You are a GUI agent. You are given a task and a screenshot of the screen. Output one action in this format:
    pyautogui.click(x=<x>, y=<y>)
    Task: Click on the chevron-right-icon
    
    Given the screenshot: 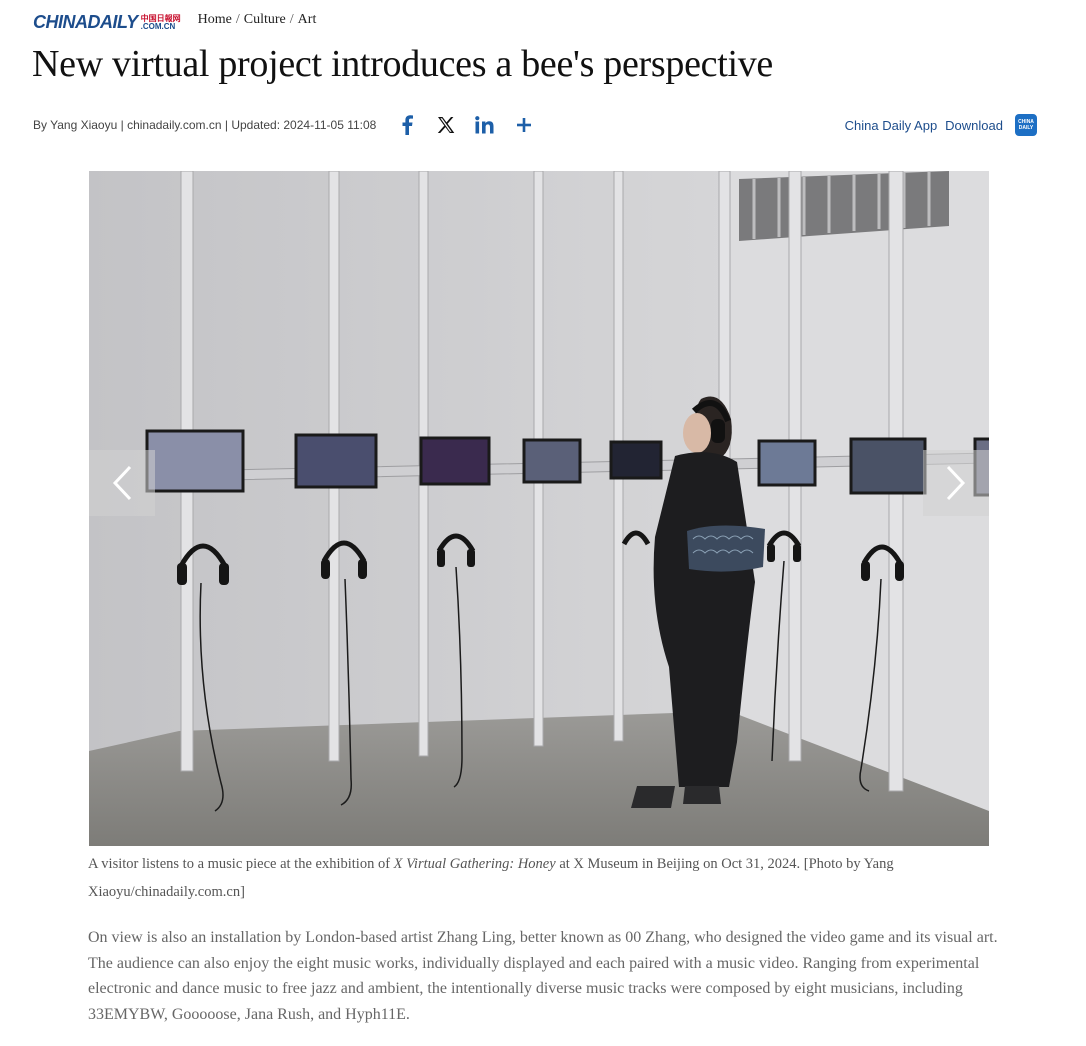 What is the action you would take?
    pyautogui.click(x=956, y=483)
    